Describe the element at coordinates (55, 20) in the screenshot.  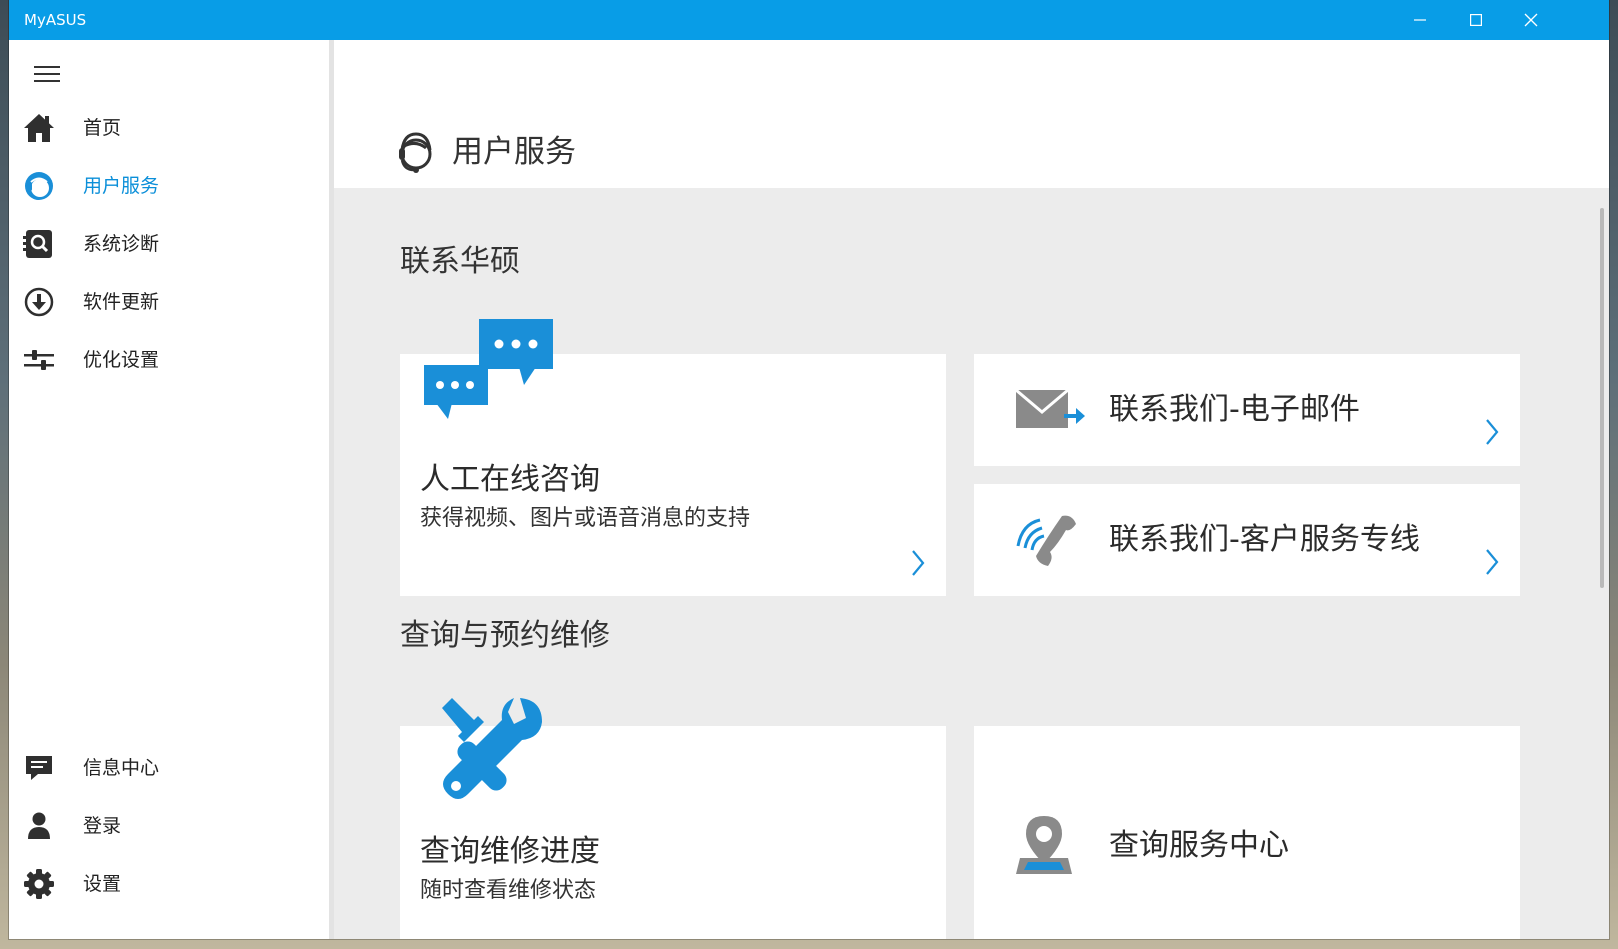
I see `app-title: MyASUS` at that location.